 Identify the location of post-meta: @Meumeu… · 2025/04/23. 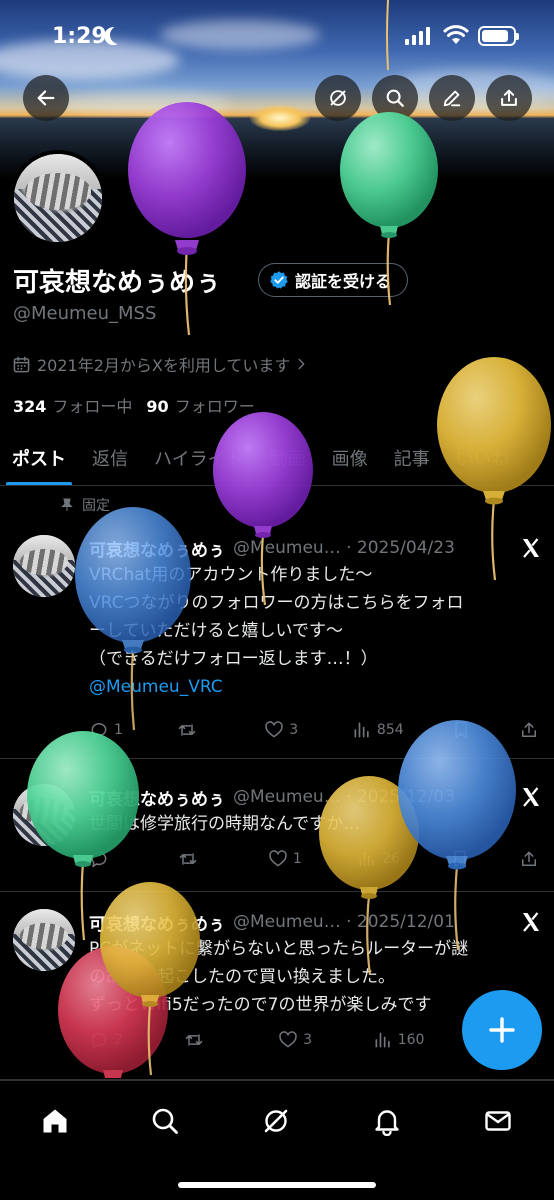
(344, 548).